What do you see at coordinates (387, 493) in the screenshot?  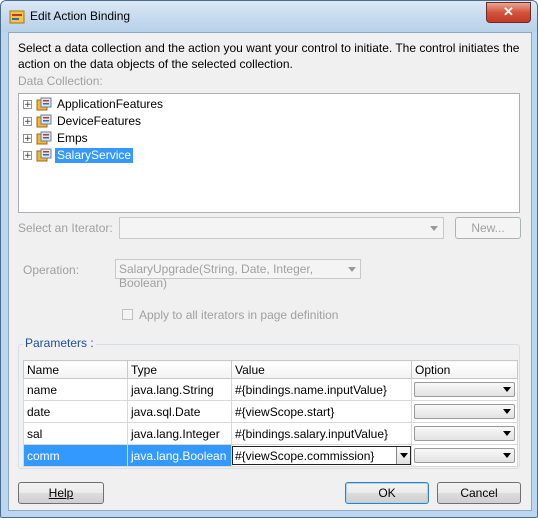 I see `ok-button: OK` at bounding box center [387, 493].